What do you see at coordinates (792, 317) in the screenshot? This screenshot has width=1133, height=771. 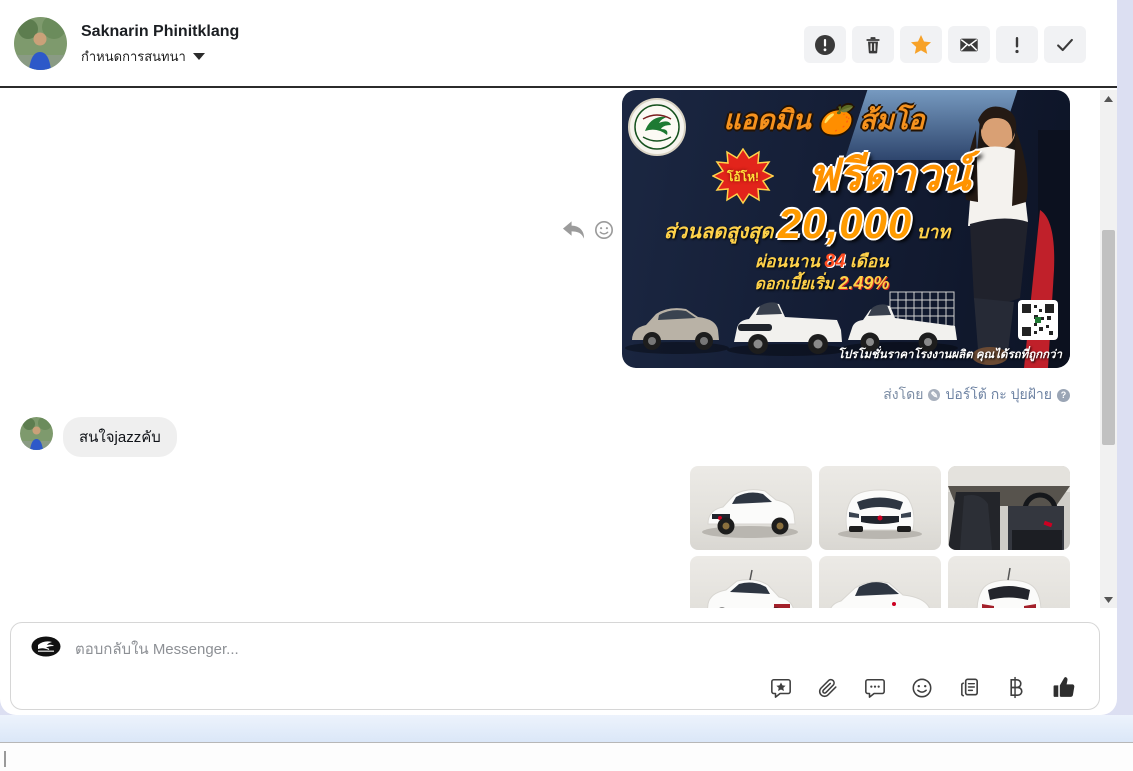 I see `ad-car-lineup` at bounding box center [792, 317].